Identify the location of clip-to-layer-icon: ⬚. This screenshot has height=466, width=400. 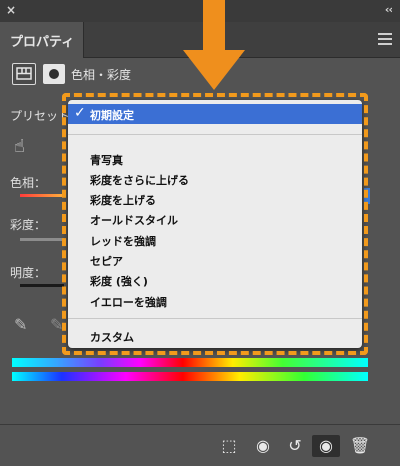
(229, 446).